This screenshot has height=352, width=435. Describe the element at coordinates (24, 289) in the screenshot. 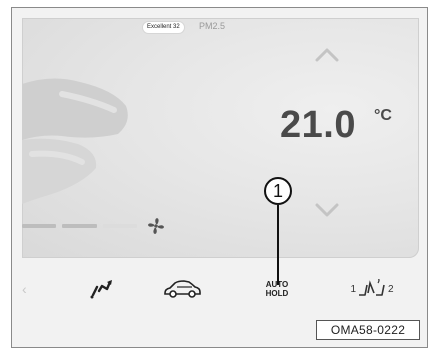

I see `scroll-left-hint: ‹` at that location.